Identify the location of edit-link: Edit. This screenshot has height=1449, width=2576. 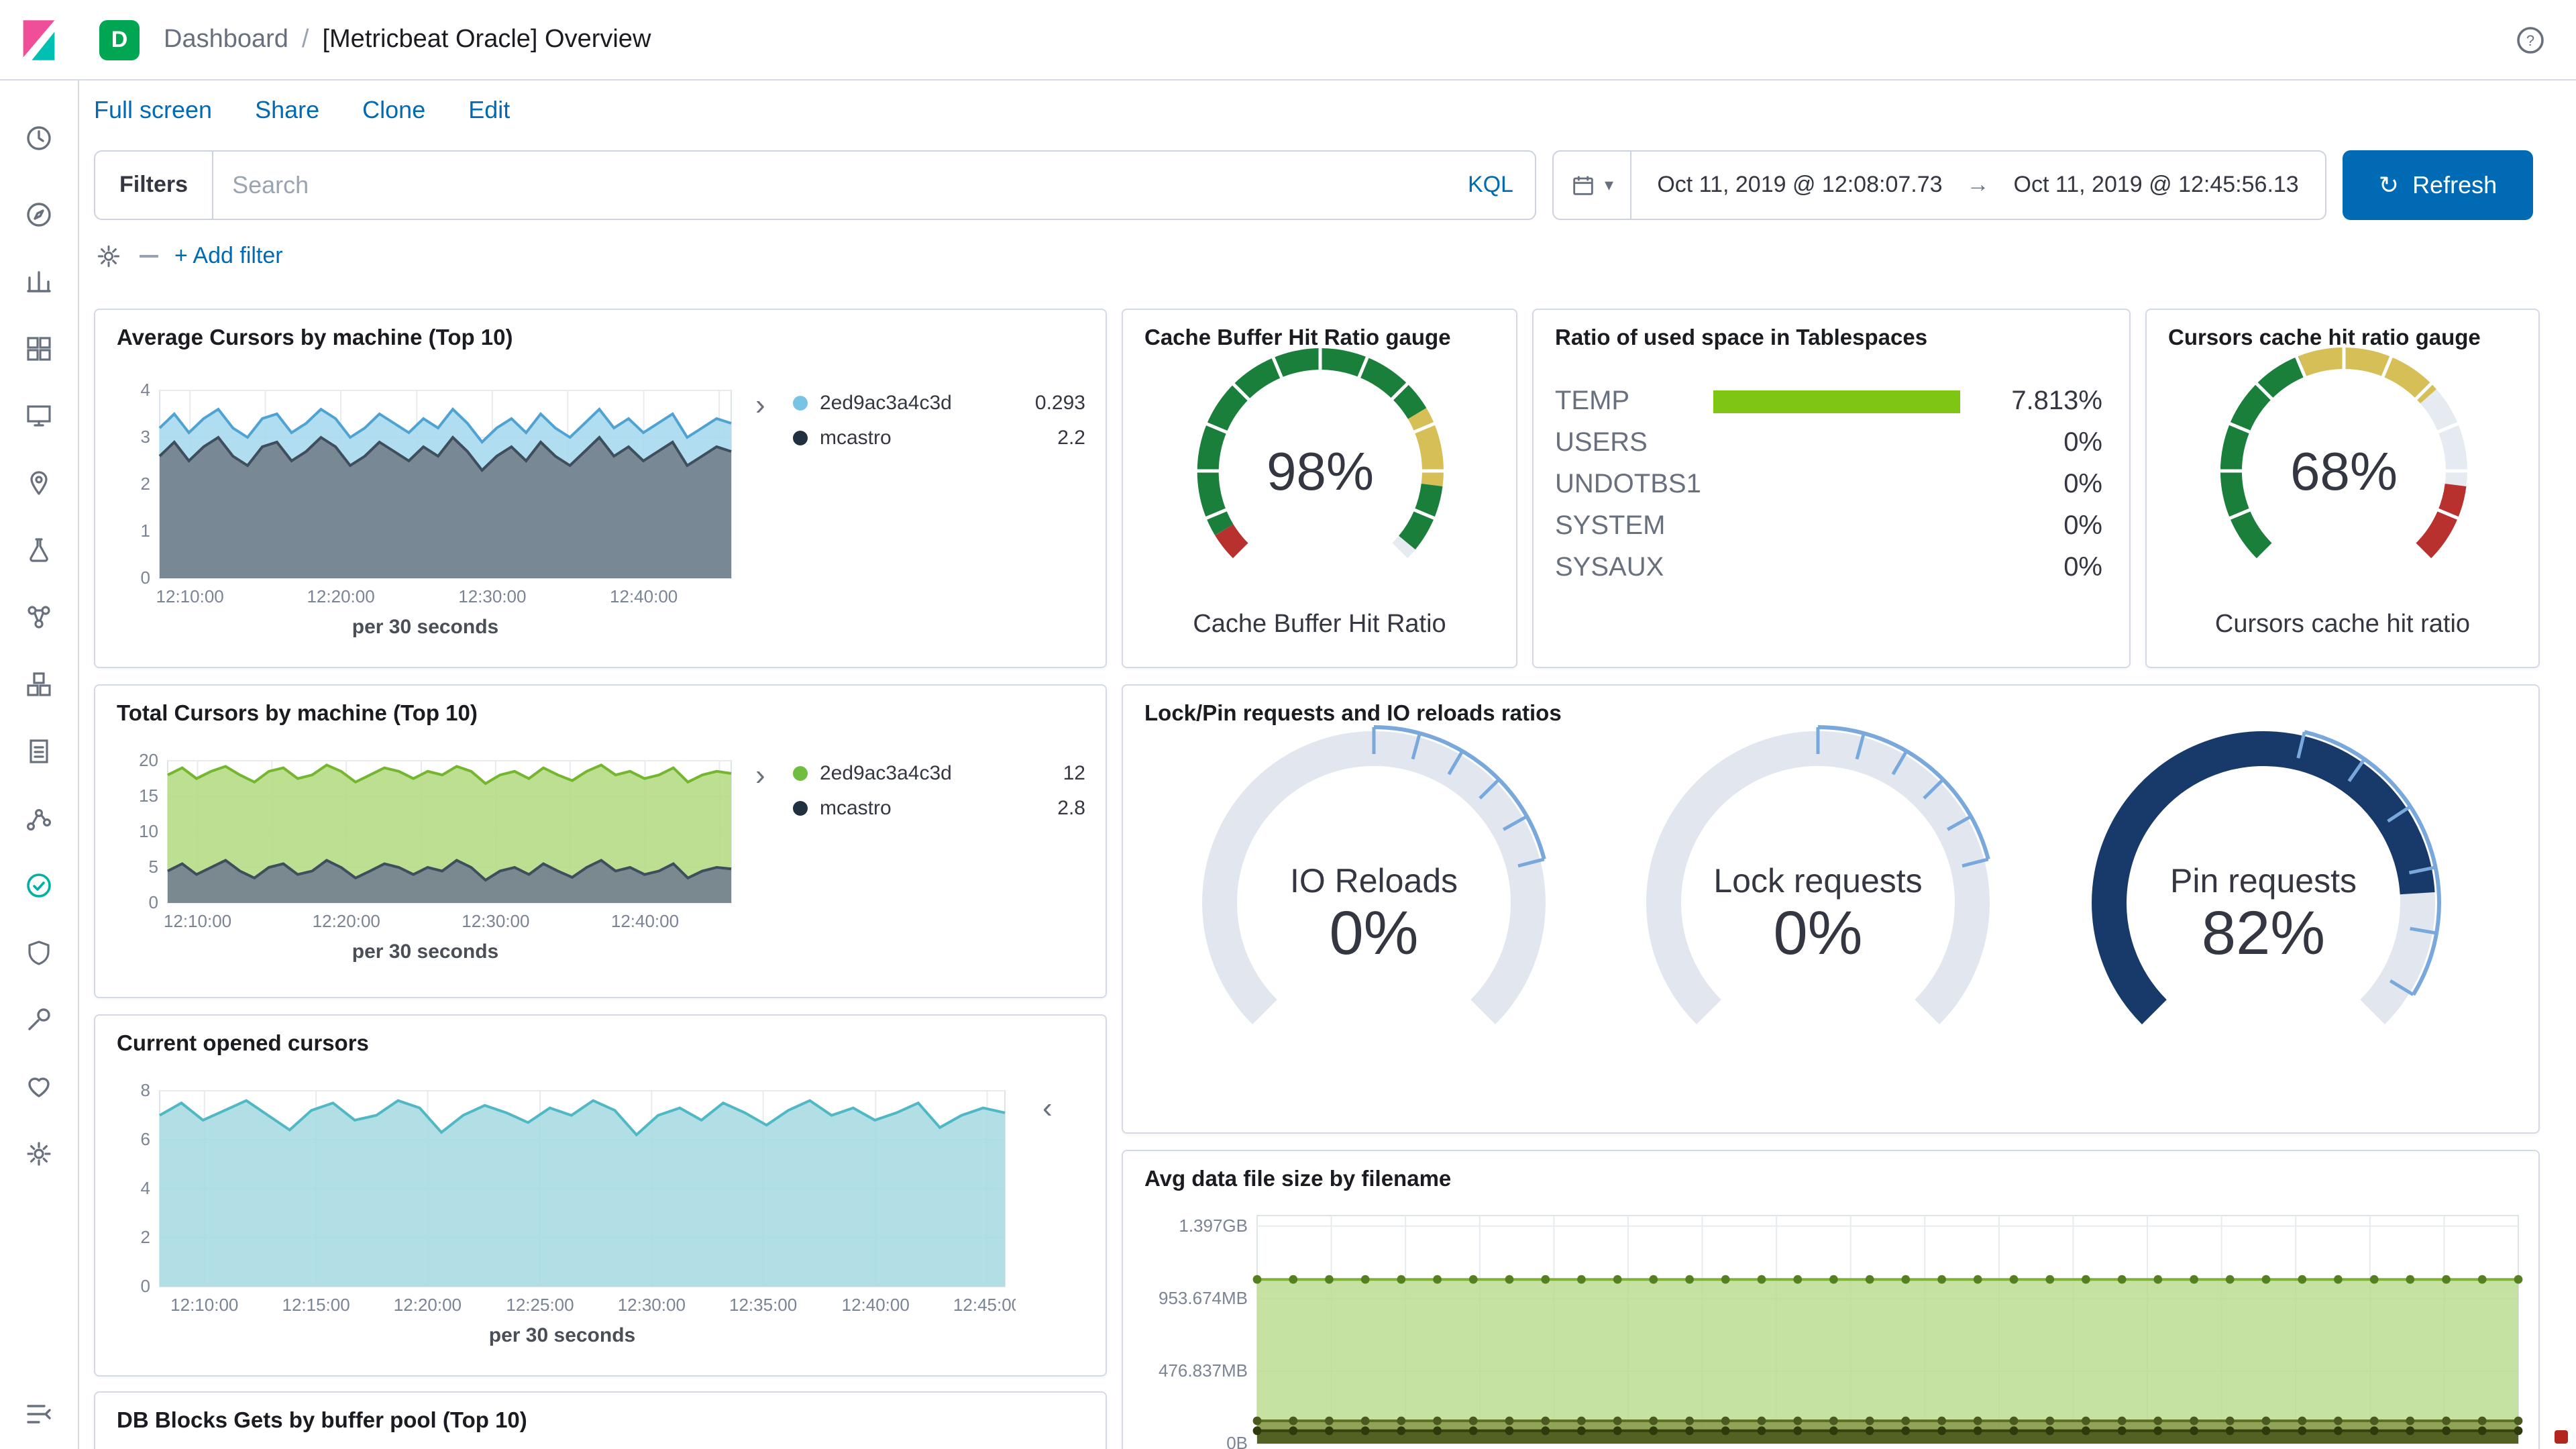
(489, 111).